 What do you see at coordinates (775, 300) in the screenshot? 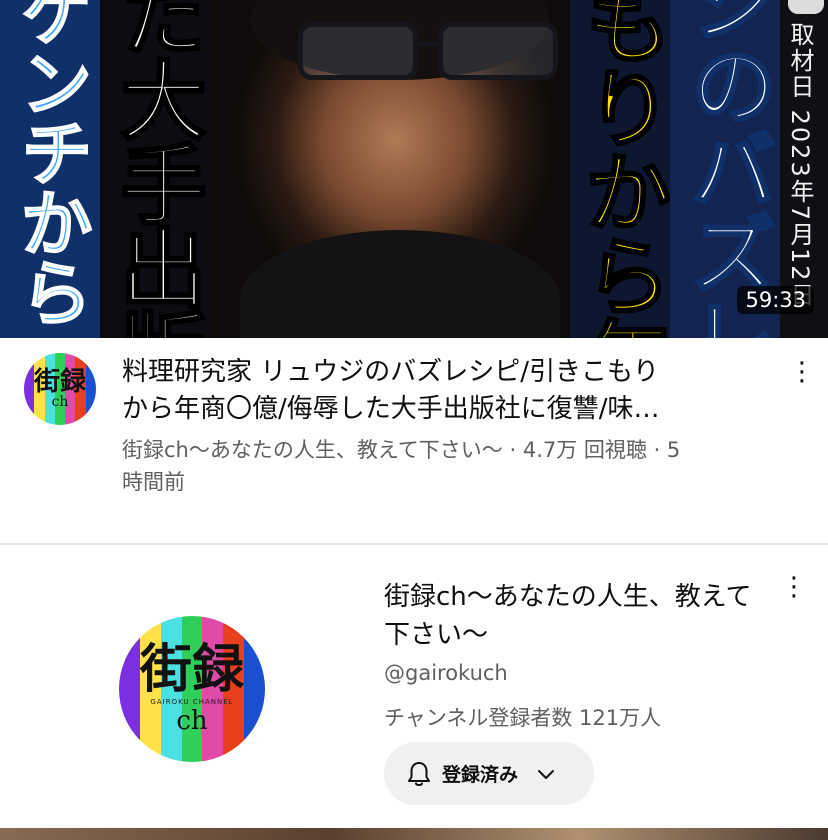
I see `duration-badge: 59:33` at bounding box center [775, 300].